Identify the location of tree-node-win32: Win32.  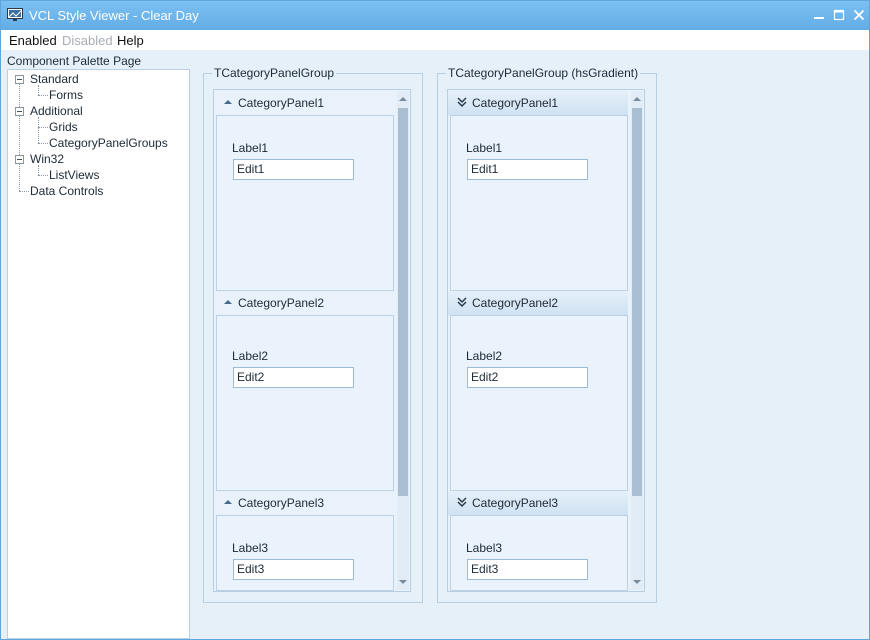
(47, 159).